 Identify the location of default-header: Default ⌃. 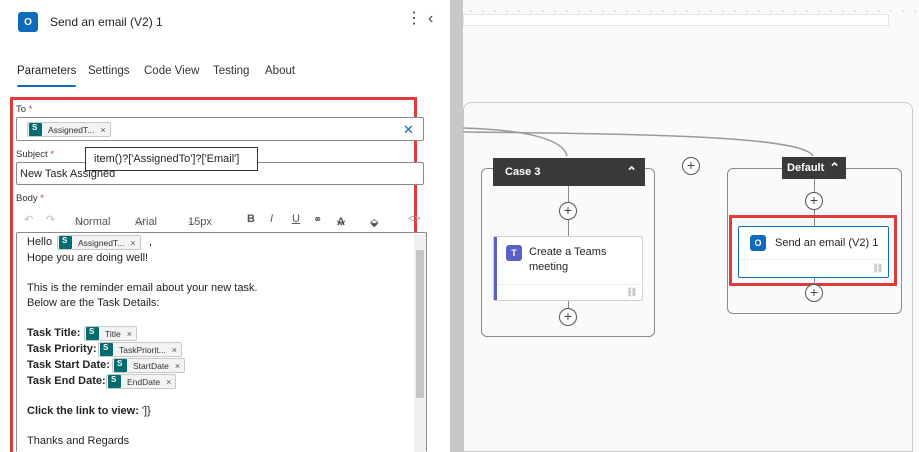
(814, 168).